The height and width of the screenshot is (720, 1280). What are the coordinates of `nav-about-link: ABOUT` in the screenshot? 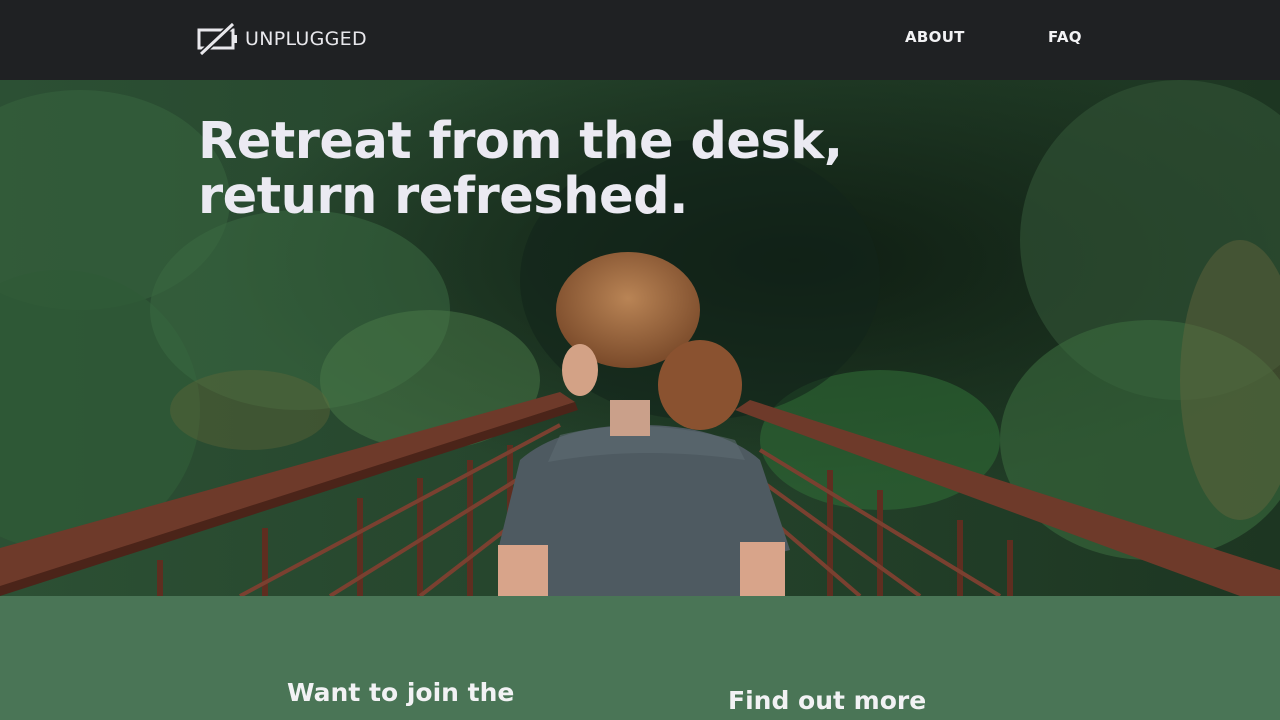 It's located at (935, 37).